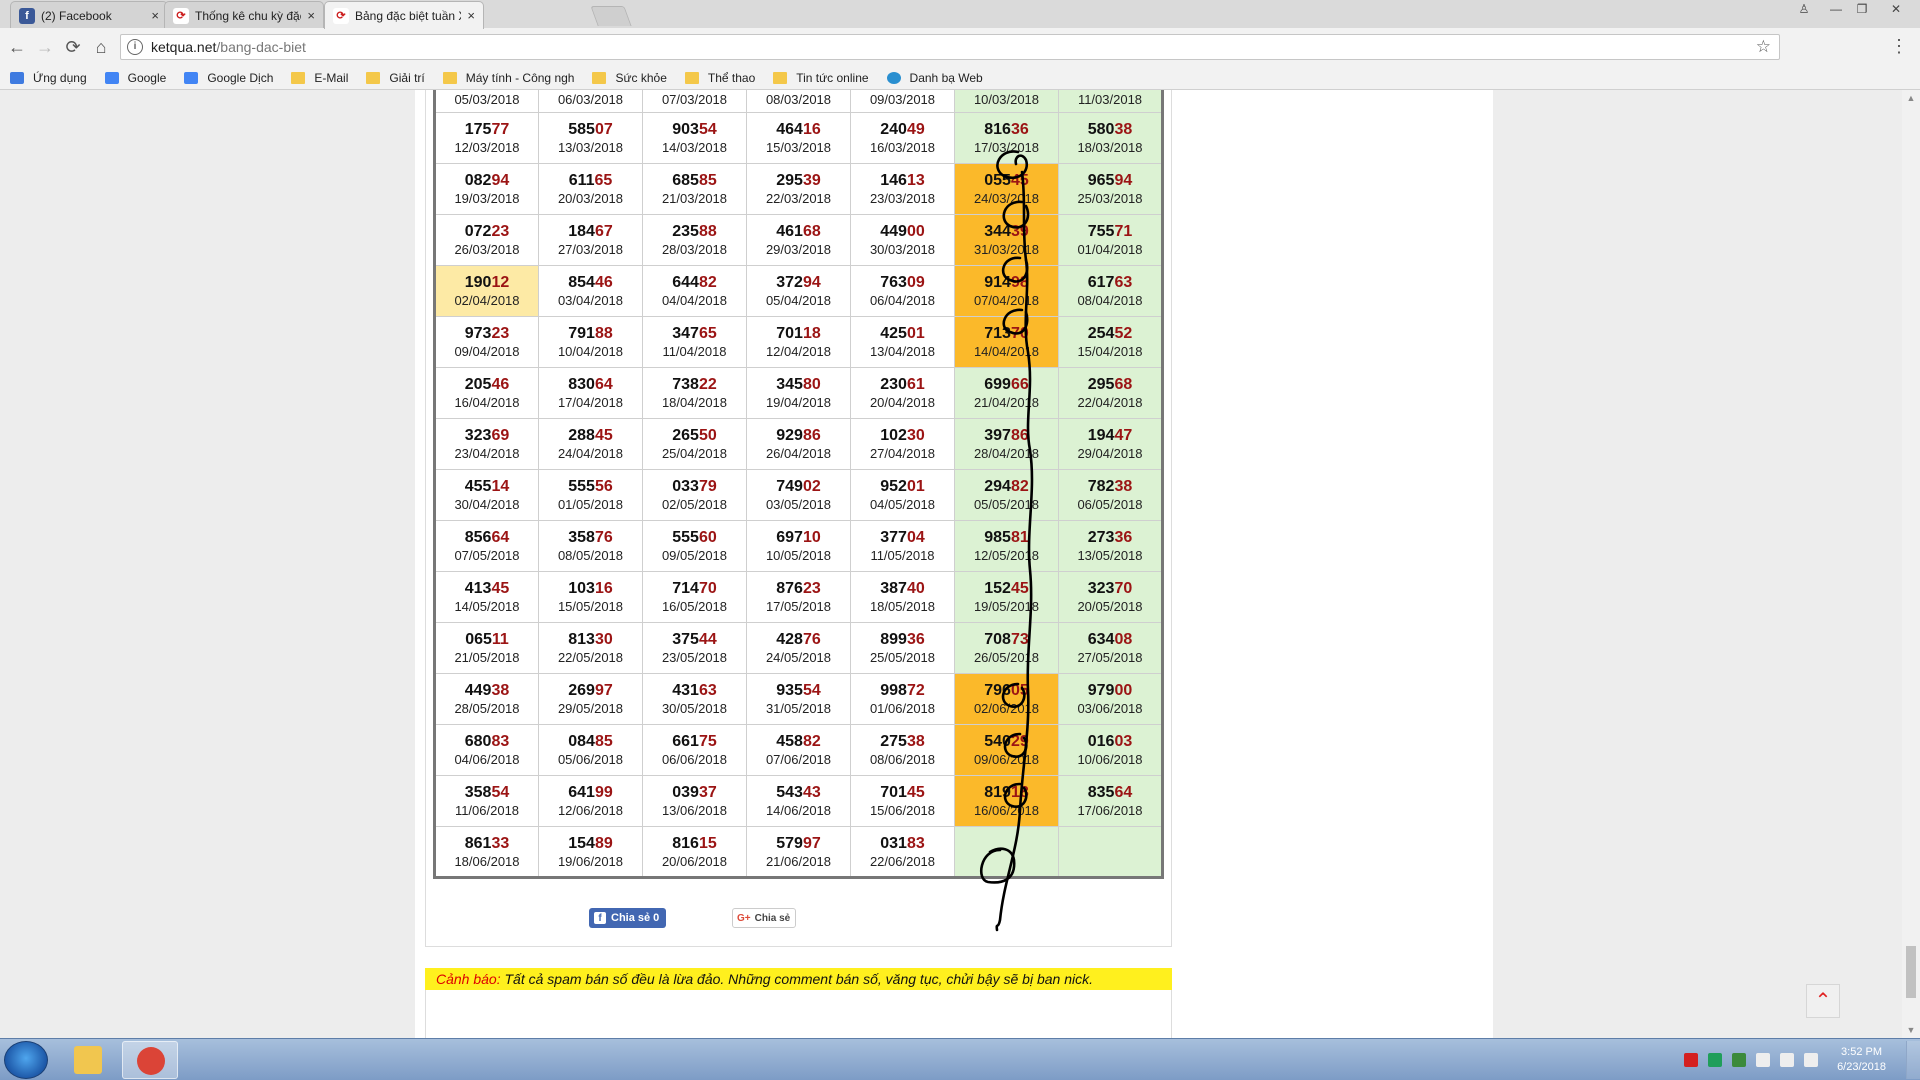  What do you see at coordinates (1006, 537) in the screenshot?
I see `prize-number: 98581` at bounding box center [1006, 537].